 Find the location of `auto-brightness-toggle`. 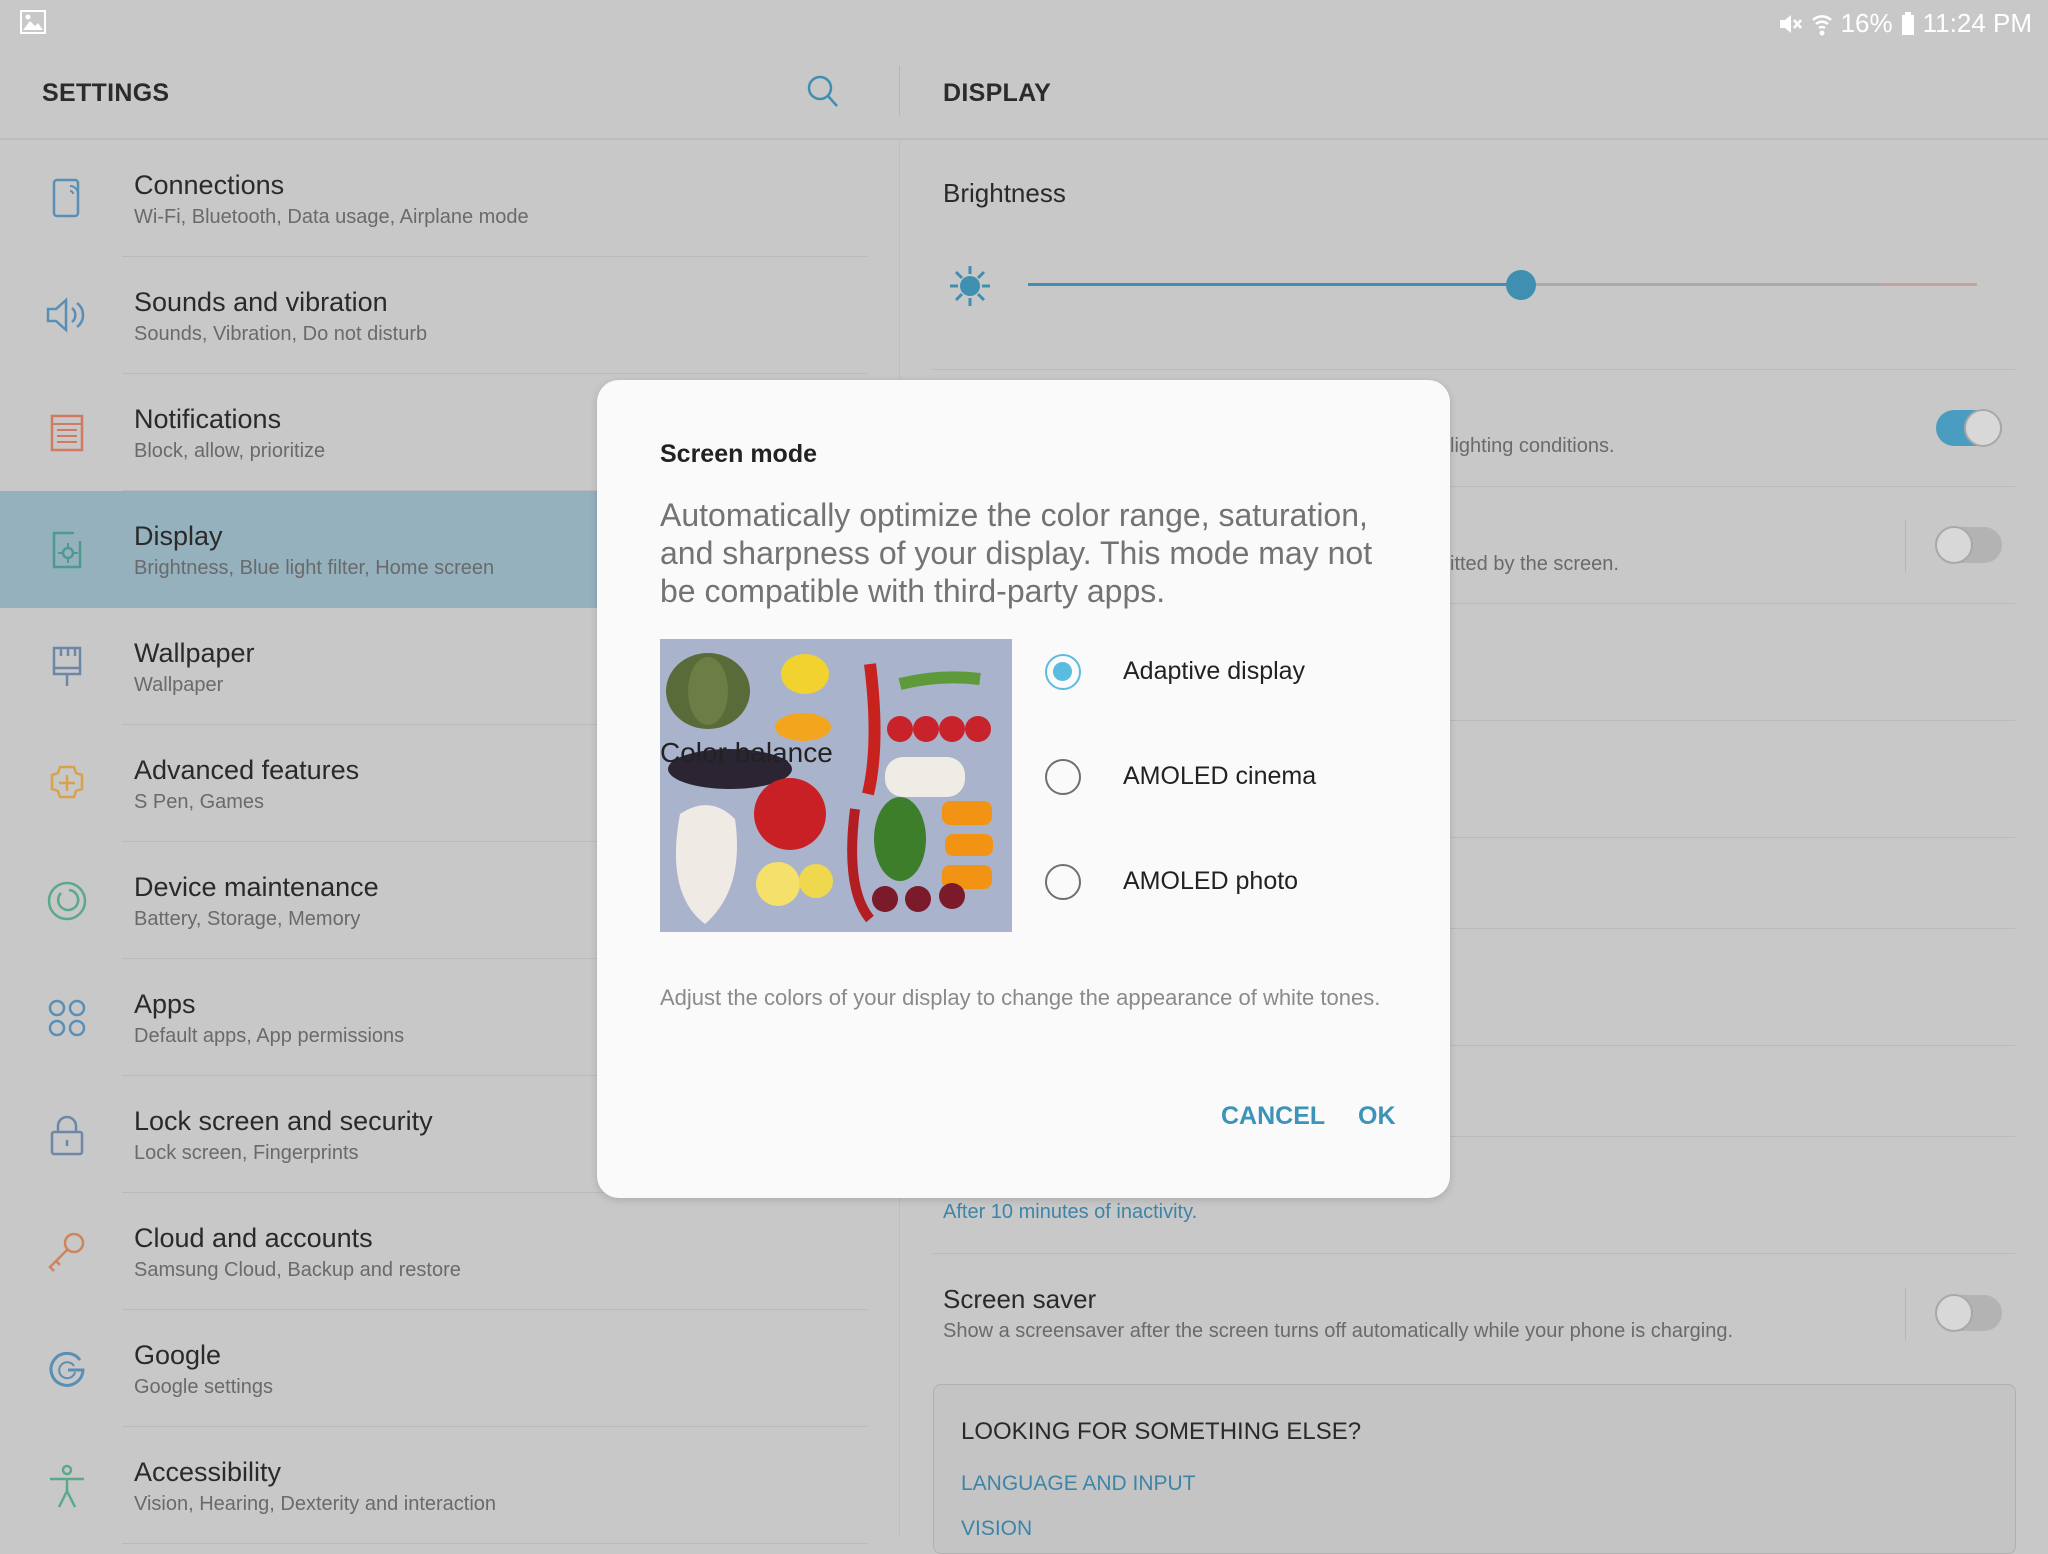

auto-brightness-toggle is located at coordinates (1969, 428).